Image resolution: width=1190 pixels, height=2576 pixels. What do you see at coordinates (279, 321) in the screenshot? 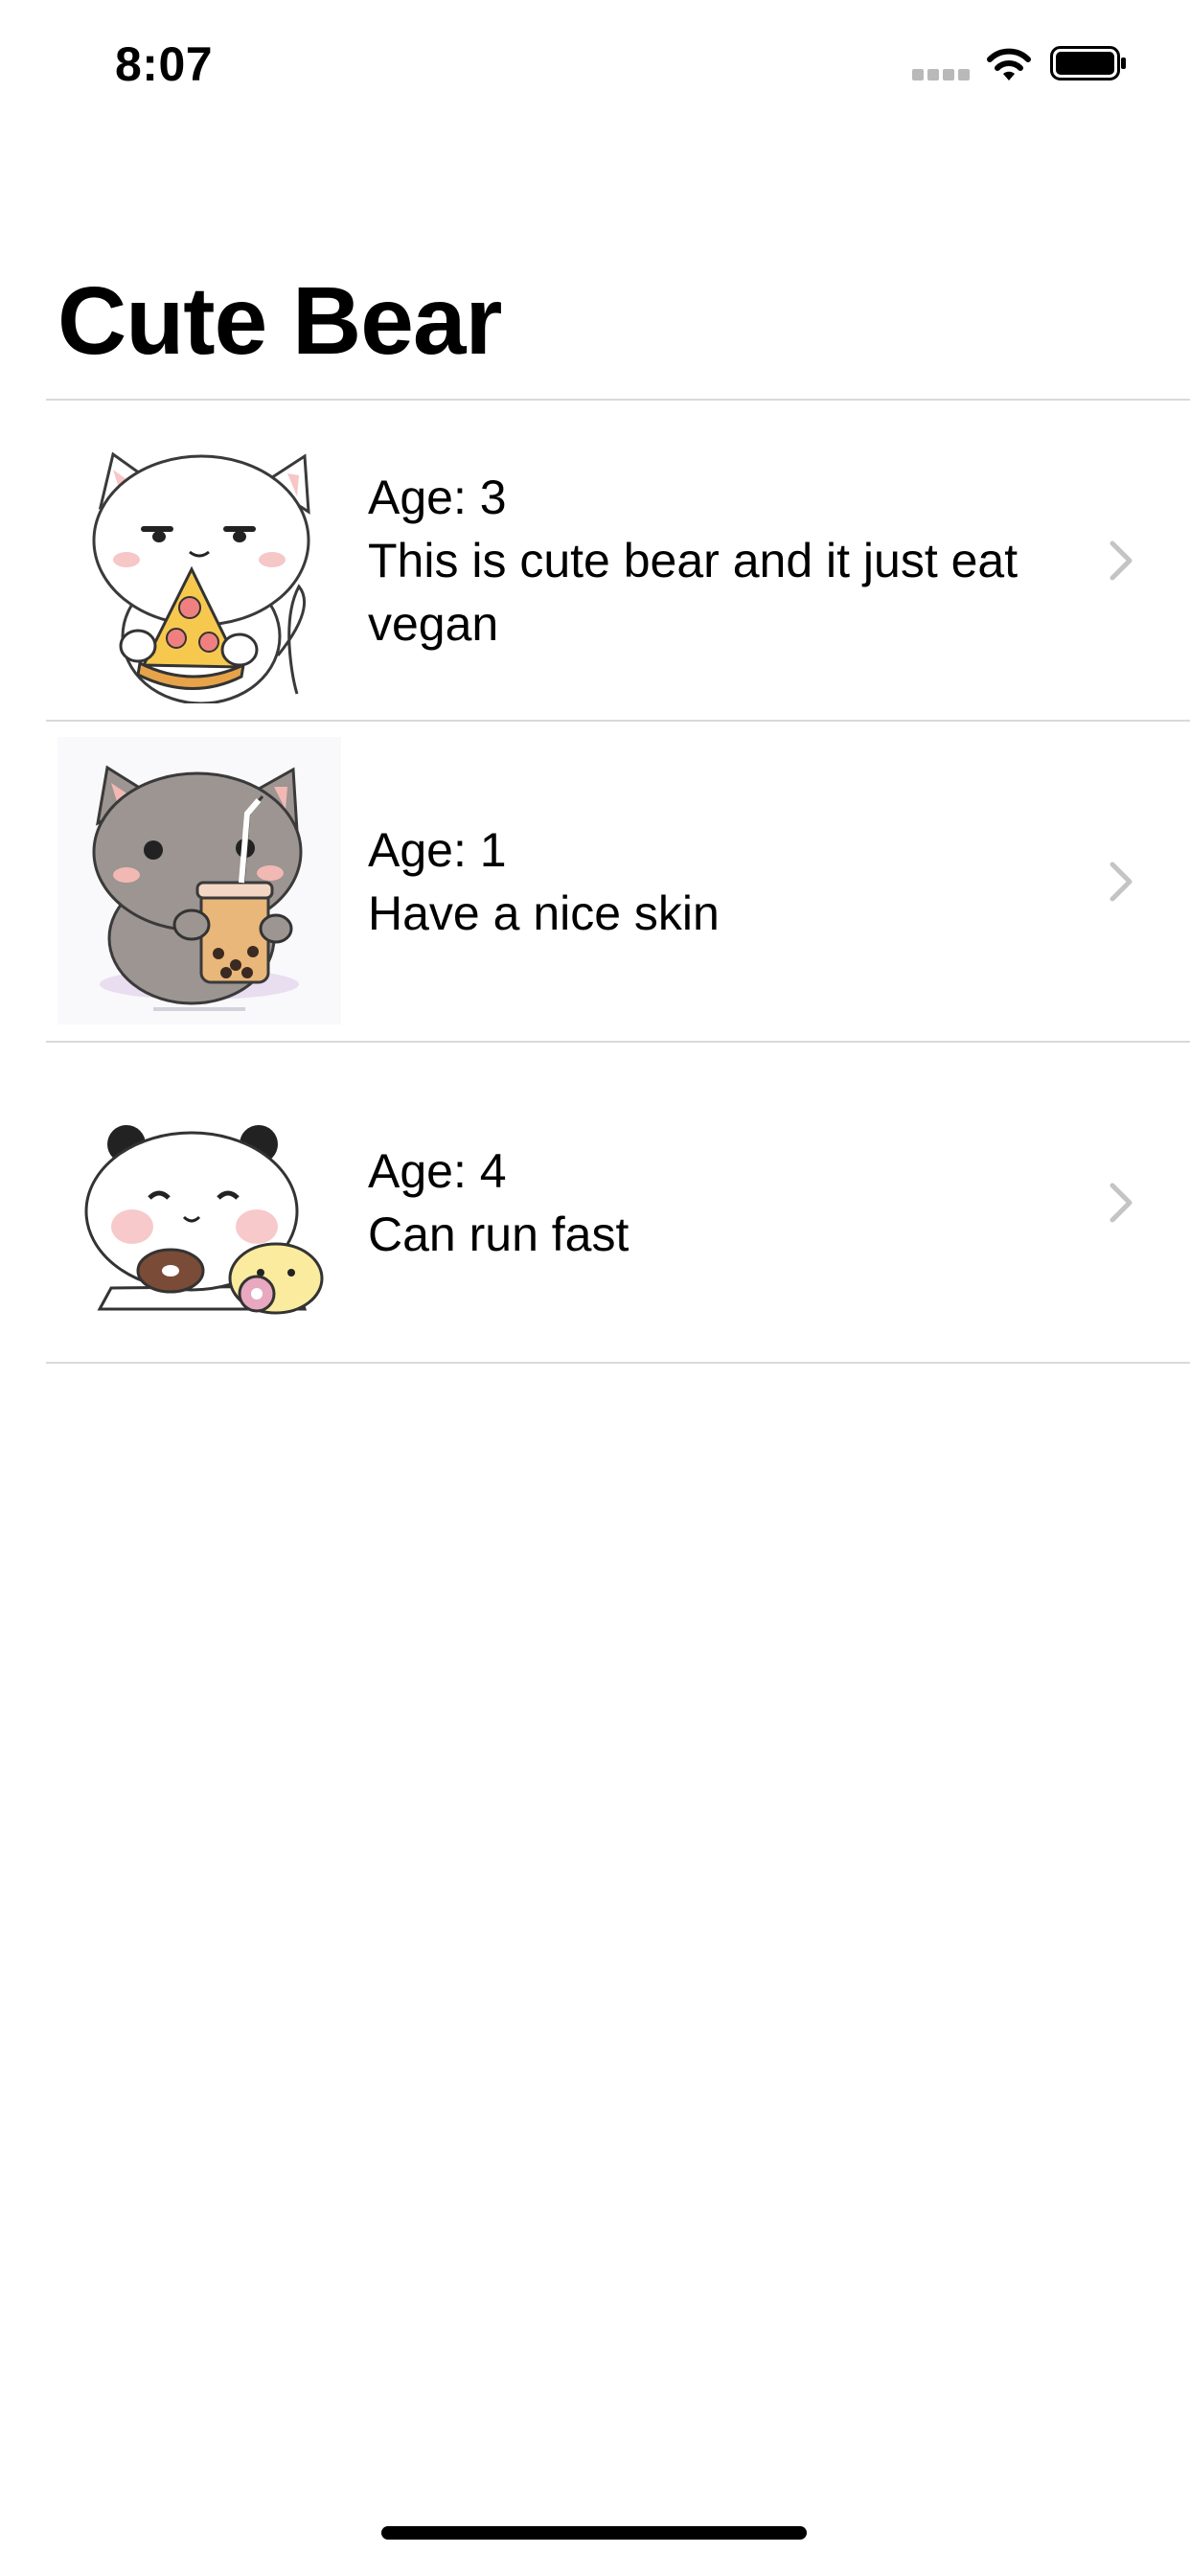
I see `page-title: Cute Bear` at bounding box center [279, 321].